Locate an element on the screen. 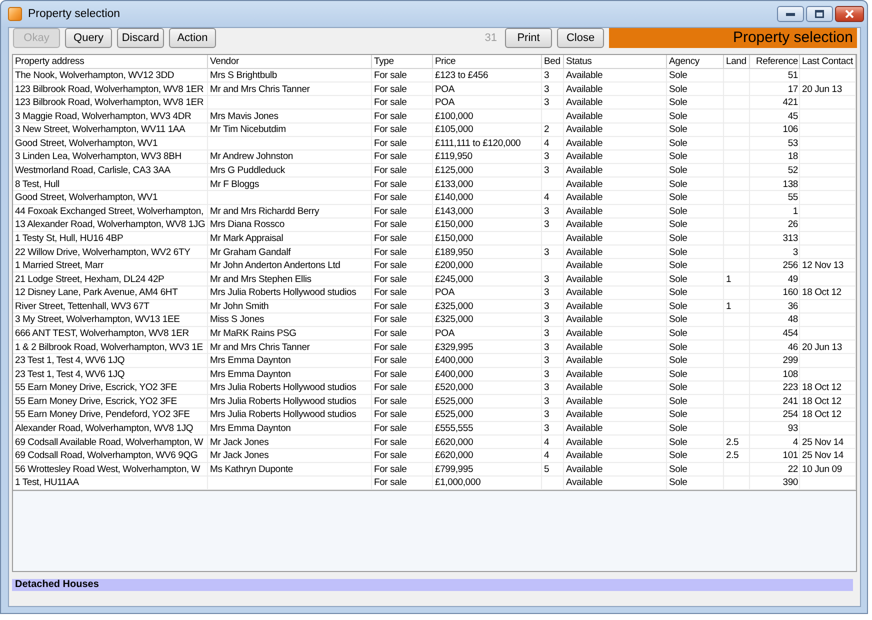  column-header: Price is located at coordinates (487, 62).